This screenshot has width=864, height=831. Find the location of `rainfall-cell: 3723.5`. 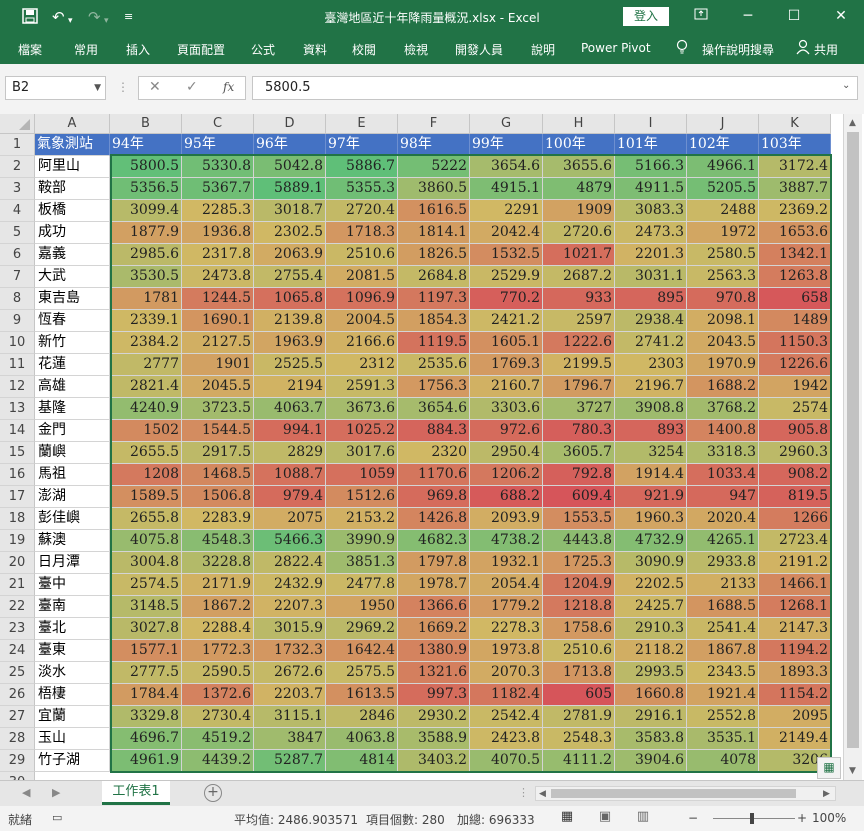

rainfall-cell: 3723.5 is located at coordinates (218, 409).